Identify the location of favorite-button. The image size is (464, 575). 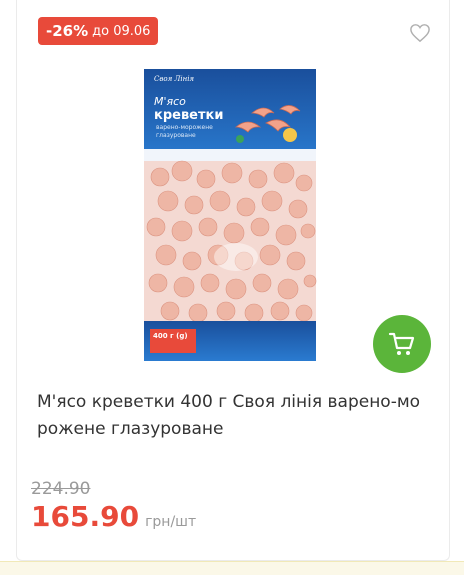
(420, 33).